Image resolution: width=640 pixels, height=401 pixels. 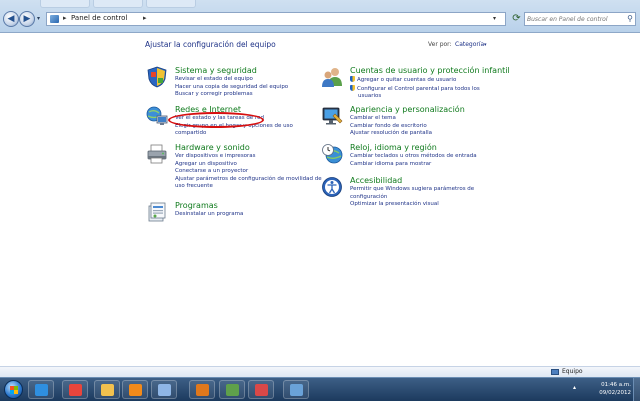 What do you see at coordinates (248, 165) in the screenshot?
I see `link-add-device: Agregar un dispositivo` at bounding box center [248, 165].